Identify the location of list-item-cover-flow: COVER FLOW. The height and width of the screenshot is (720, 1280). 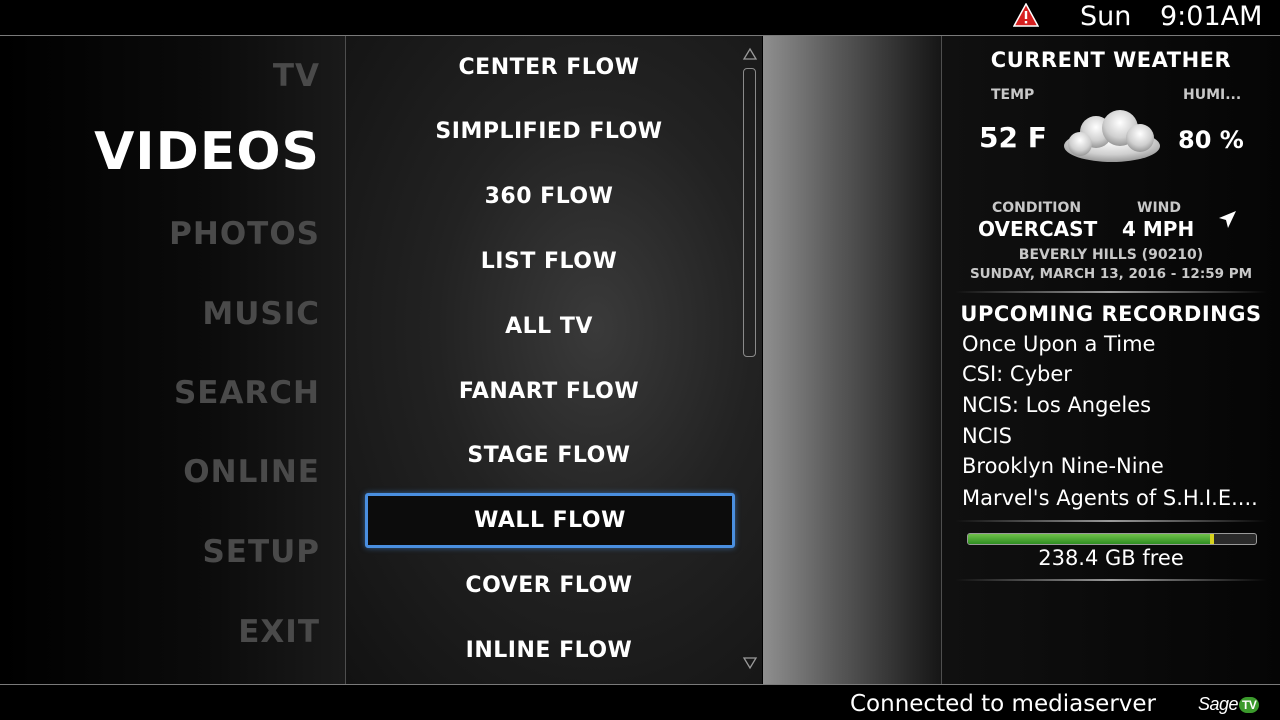
(549, 586).